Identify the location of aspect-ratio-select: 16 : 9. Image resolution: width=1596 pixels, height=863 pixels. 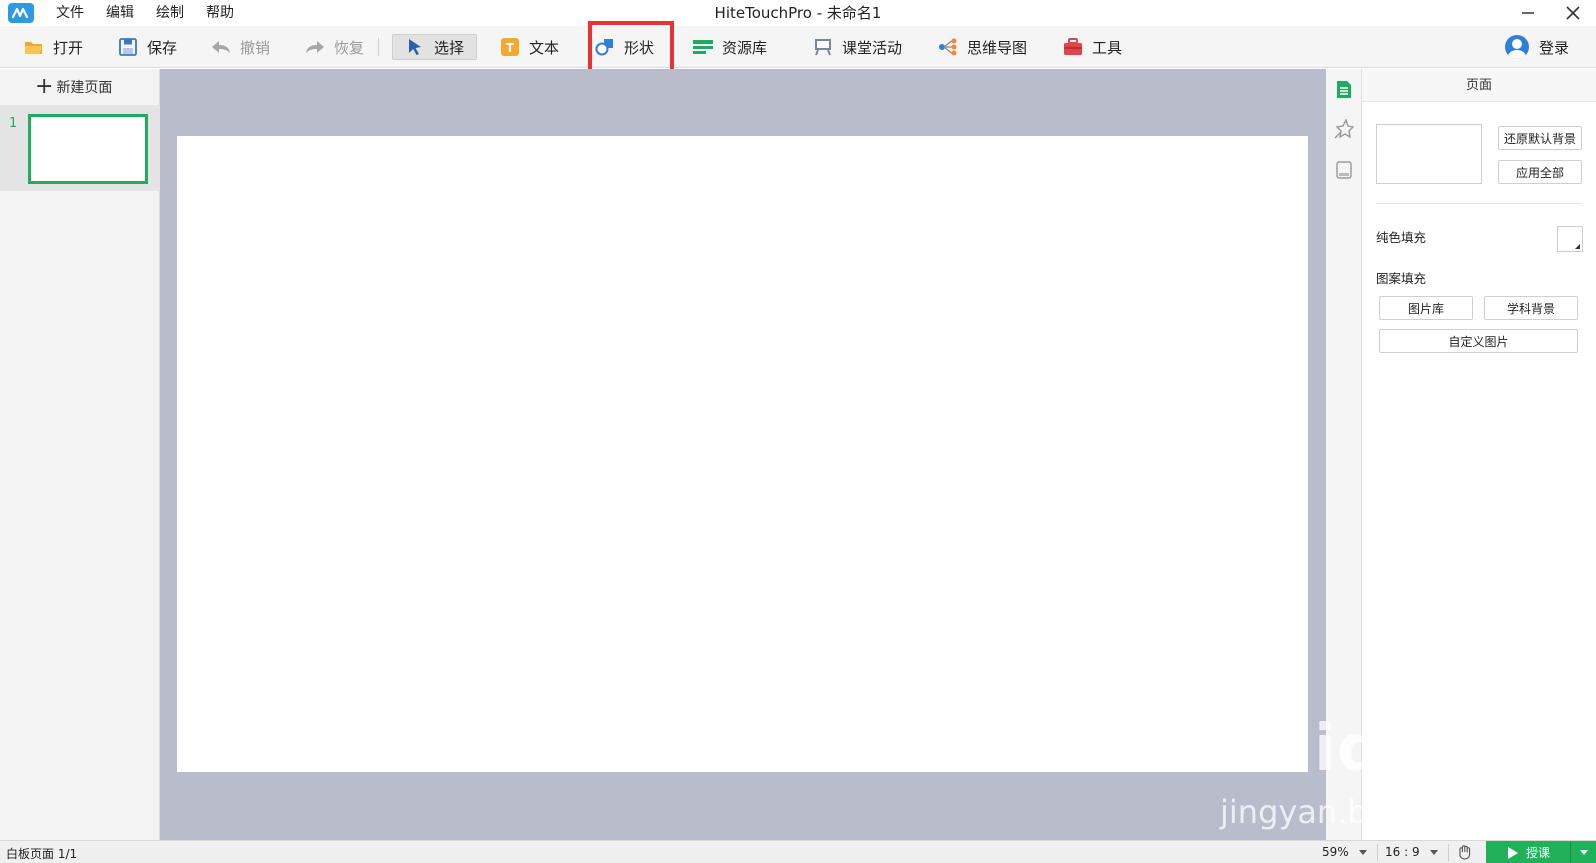
(1411, 852).